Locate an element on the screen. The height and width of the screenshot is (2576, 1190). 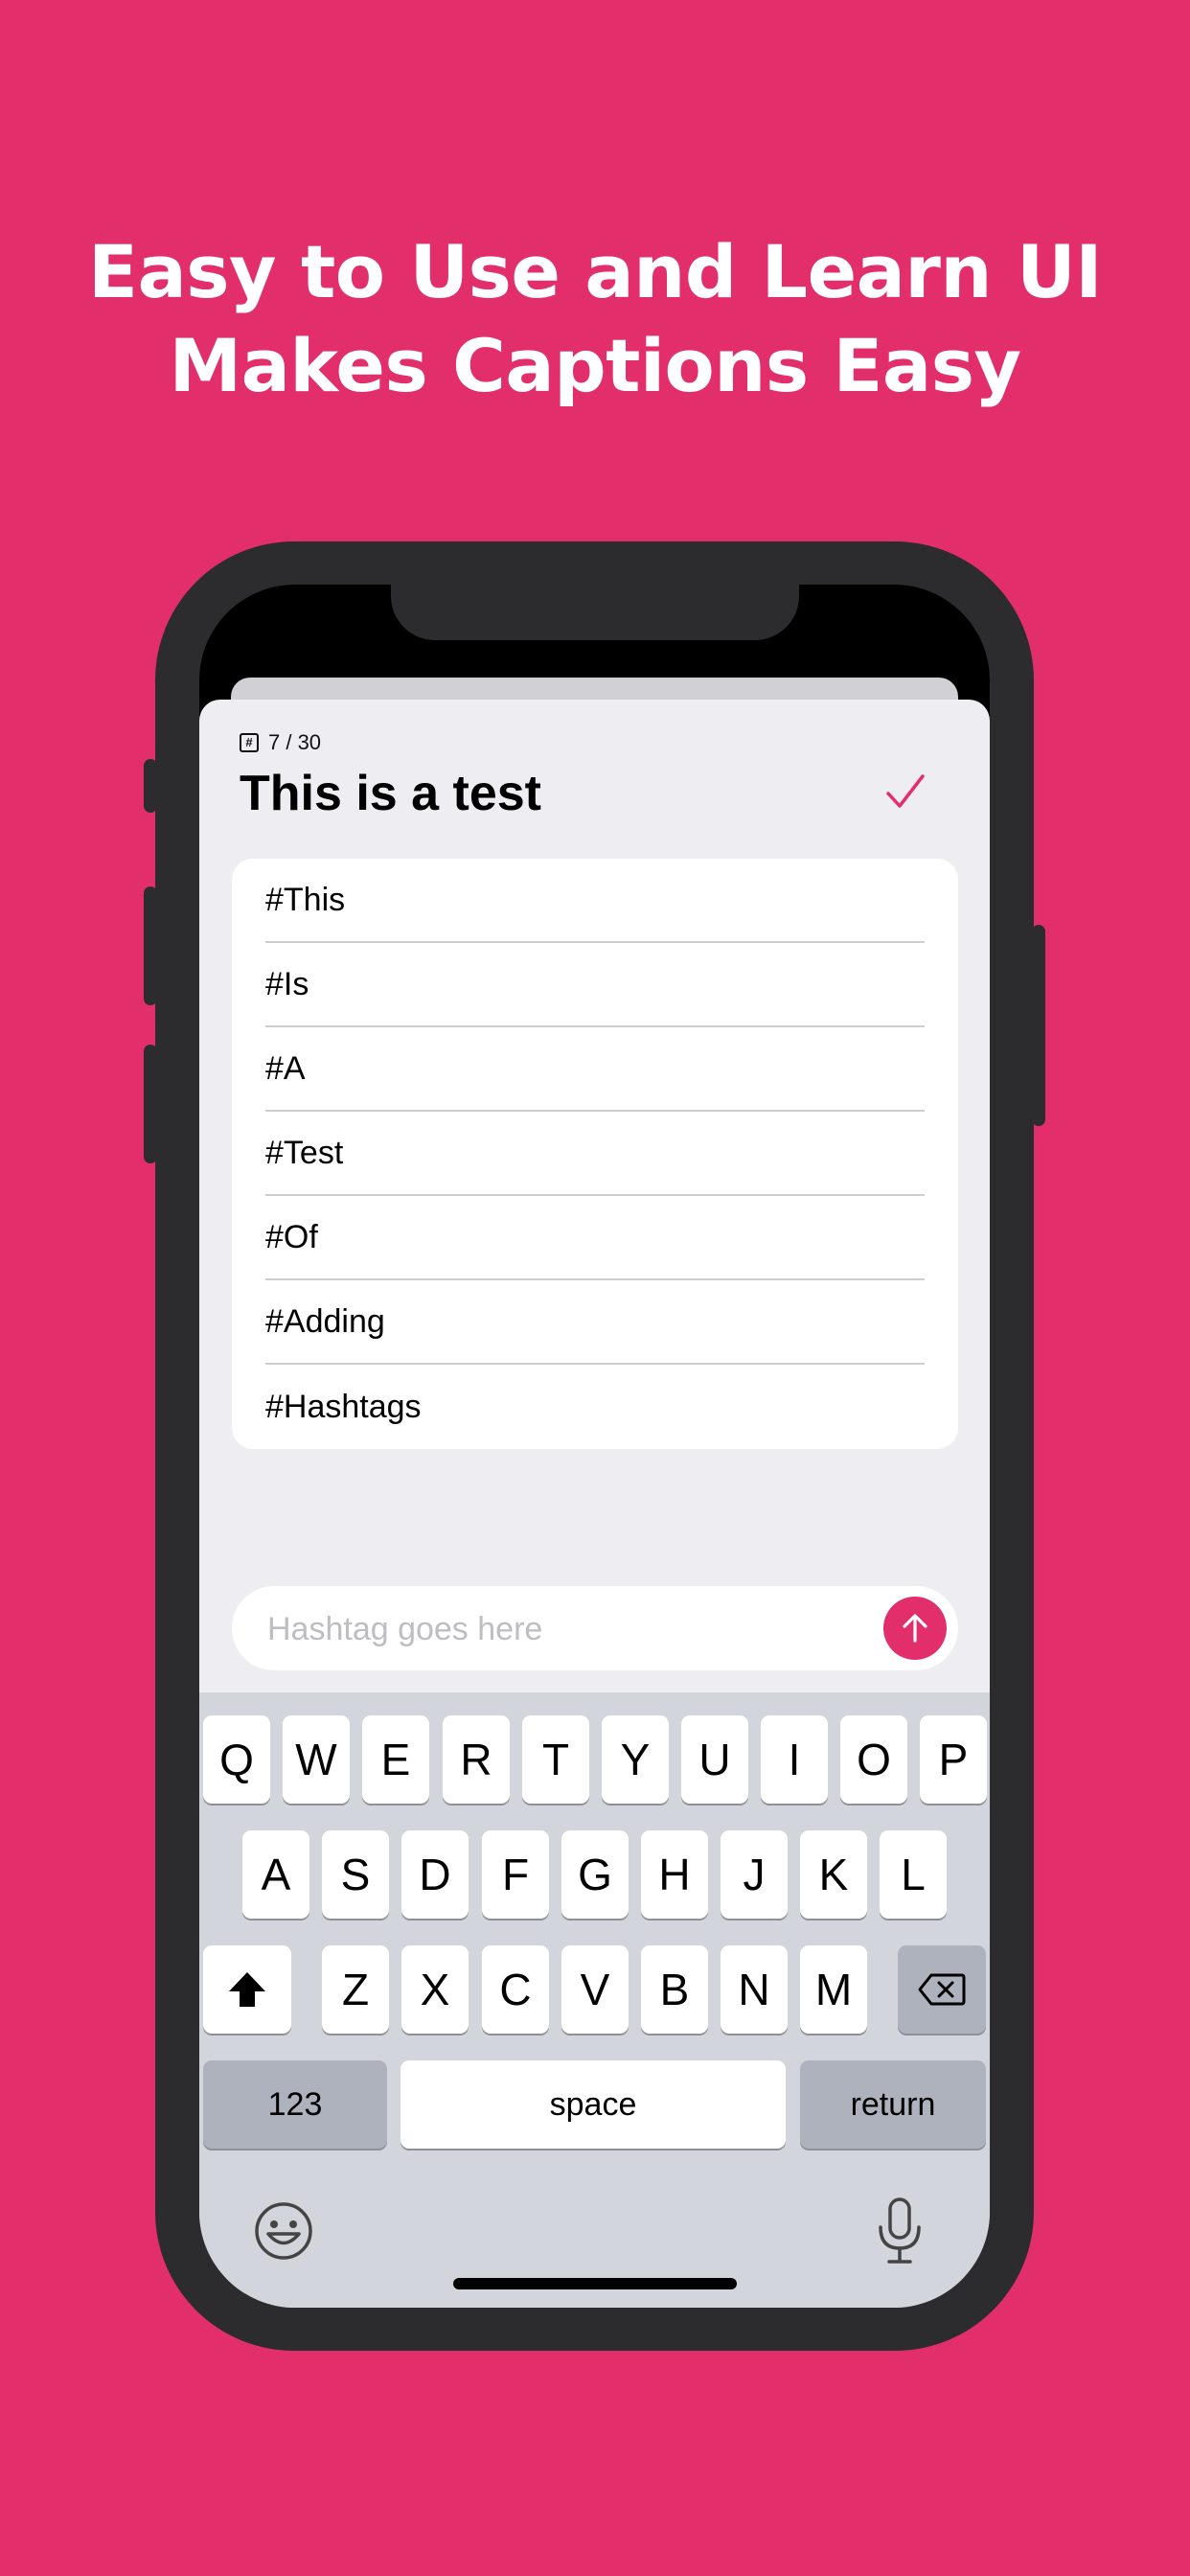
hashtag-count: 7 / 30 is located at coordinates (295, 742).